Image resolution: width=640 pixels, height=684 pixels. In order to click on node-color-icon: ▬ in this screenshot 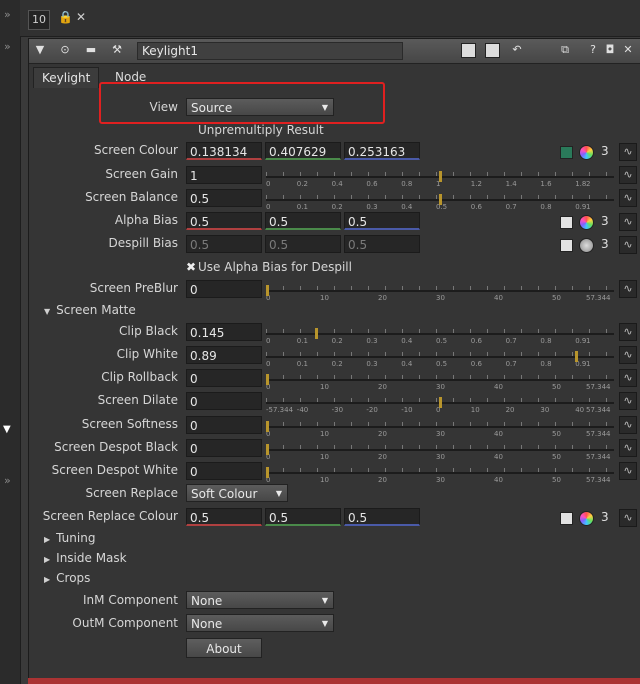, I will do `click(91, 50)`.